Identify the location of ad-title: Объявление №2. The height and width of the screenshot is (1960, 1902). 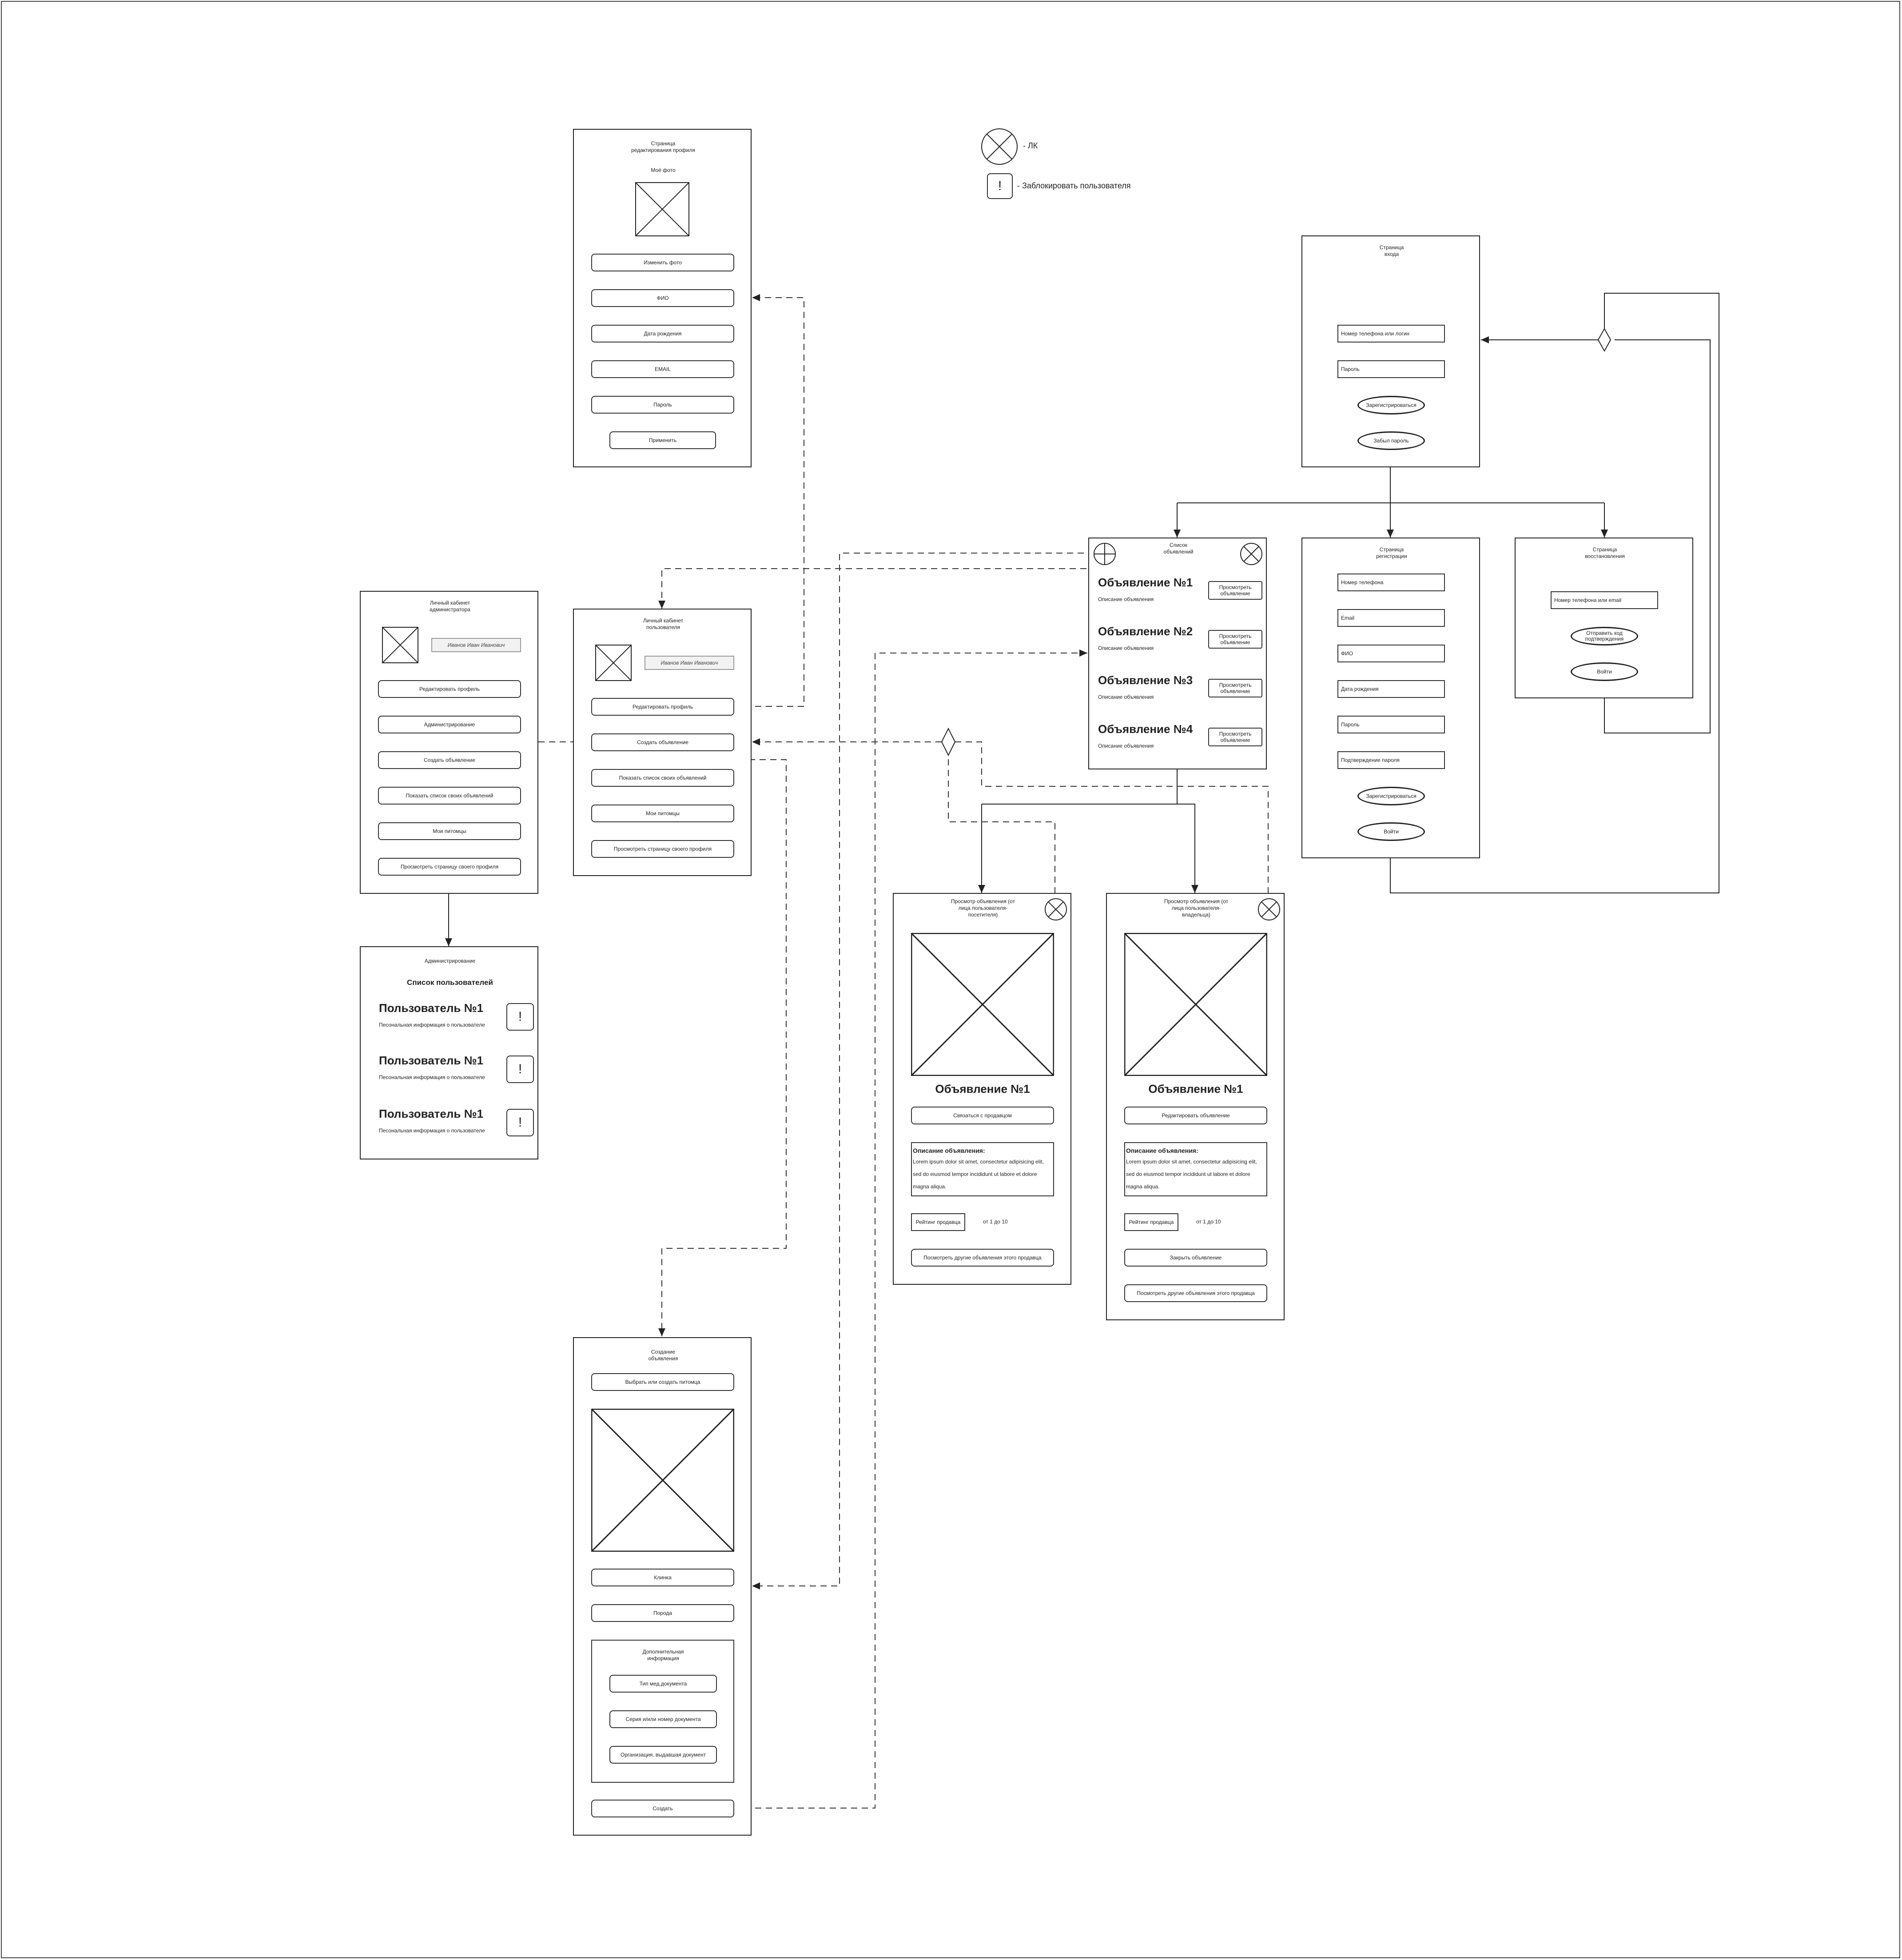
(1146, 632).